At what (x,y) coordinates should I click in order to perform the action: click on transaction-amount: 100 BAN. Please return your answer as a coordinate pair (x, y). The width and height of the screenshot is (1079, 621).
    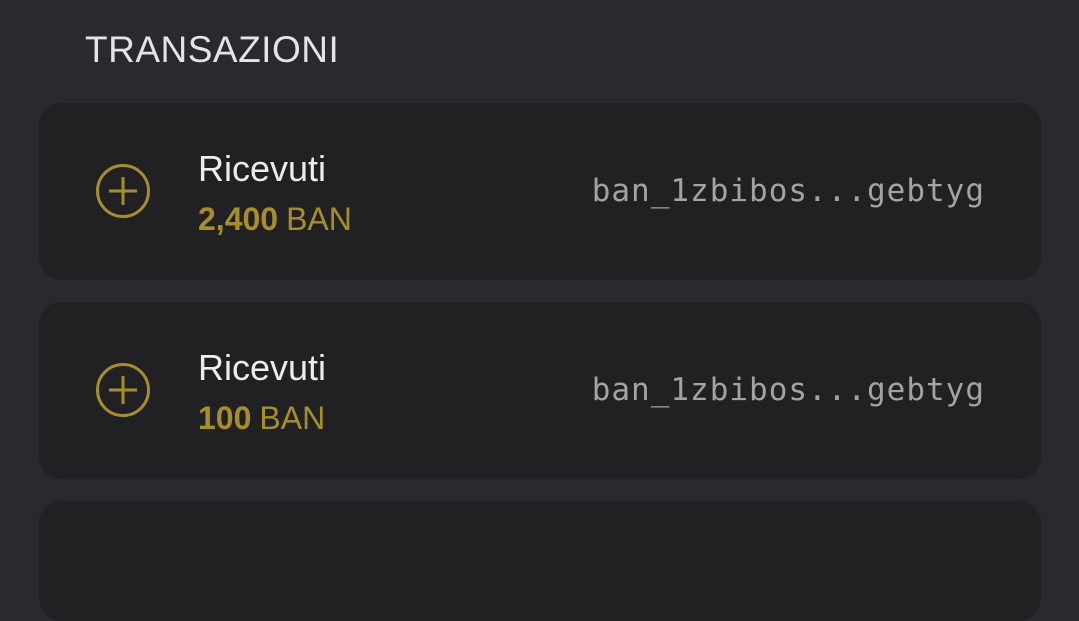
    Looking at the image, I should click on (261, 418).